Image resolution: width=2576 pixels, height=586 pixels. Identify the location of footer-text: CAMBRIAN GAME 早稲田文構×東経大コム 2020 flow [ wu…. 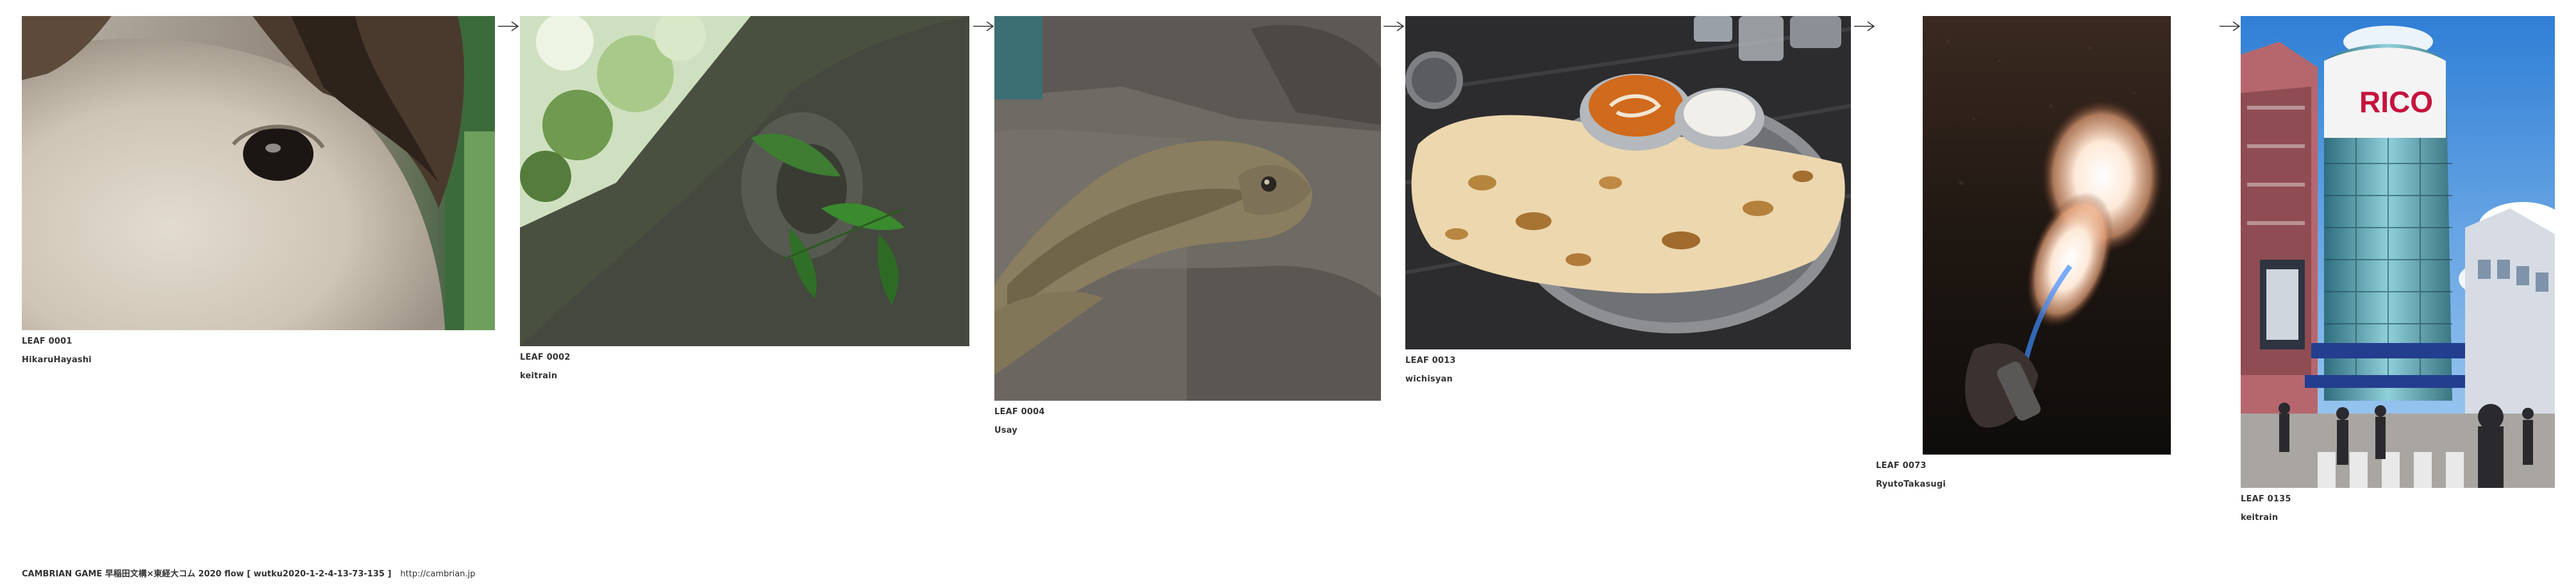
(207, 574).